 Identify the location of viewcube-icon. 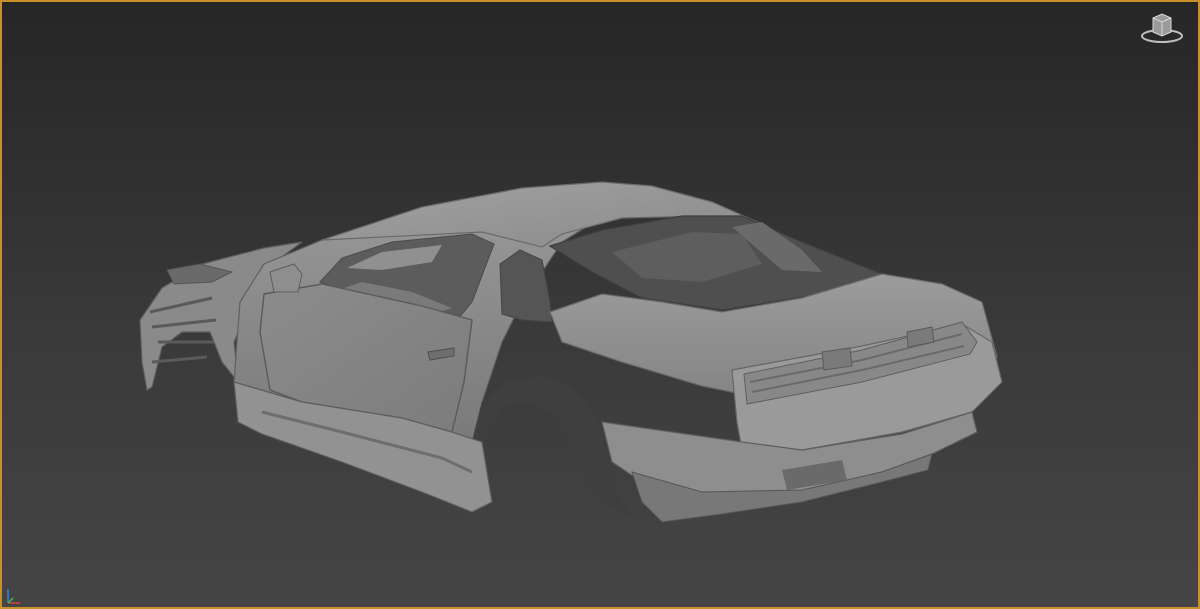
(1162, 27).